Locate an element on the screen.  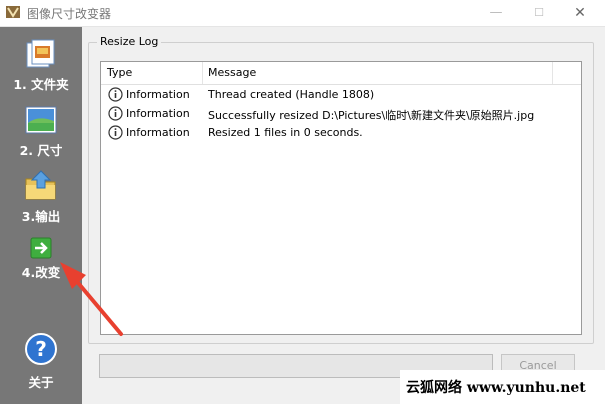
sidebar-item-label: 1. 文件夹 is located at coordinates (41, 84).